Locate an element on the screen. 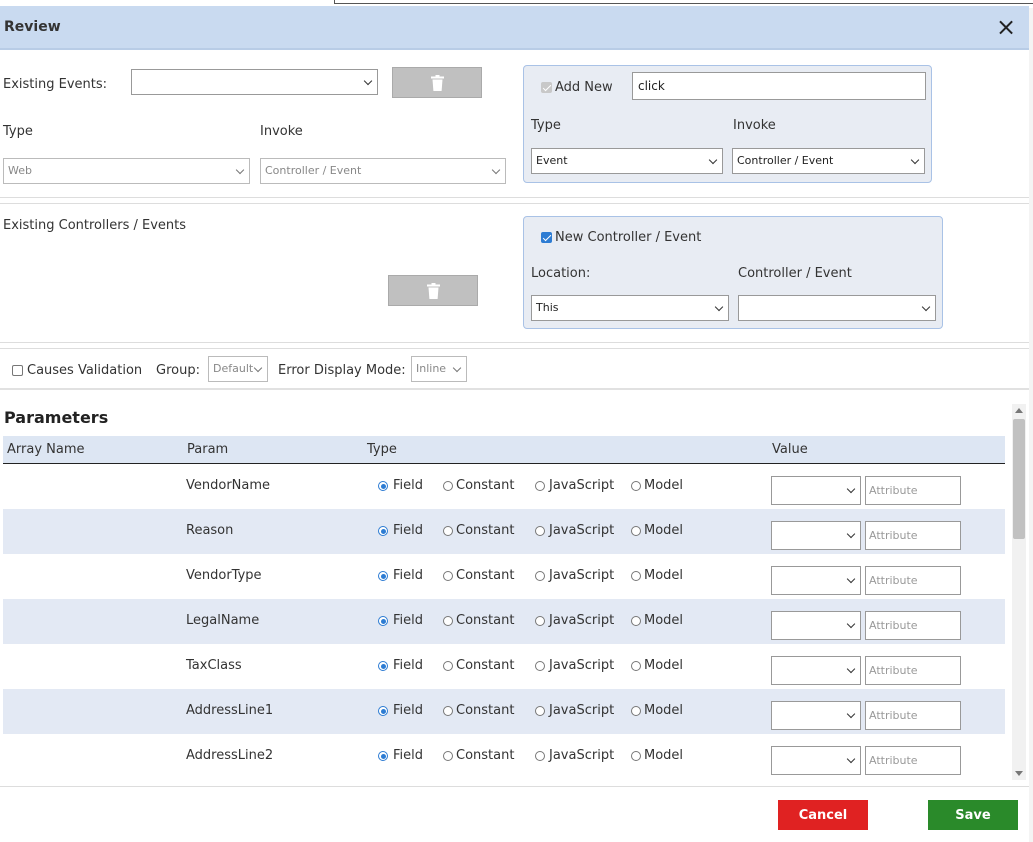 This screenshot has width=1033, height=842. existing-events-select is located at coordinates (254, 82).